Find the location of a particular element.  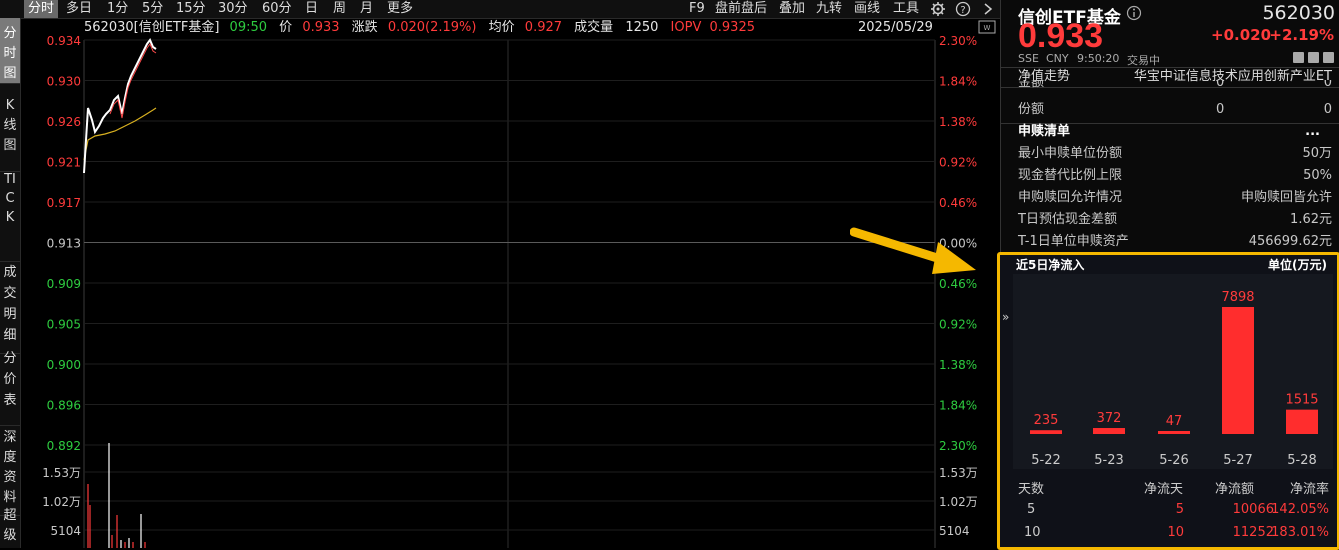

subscription-row-value: 1.62元 is located at coordinates (1311, 219).